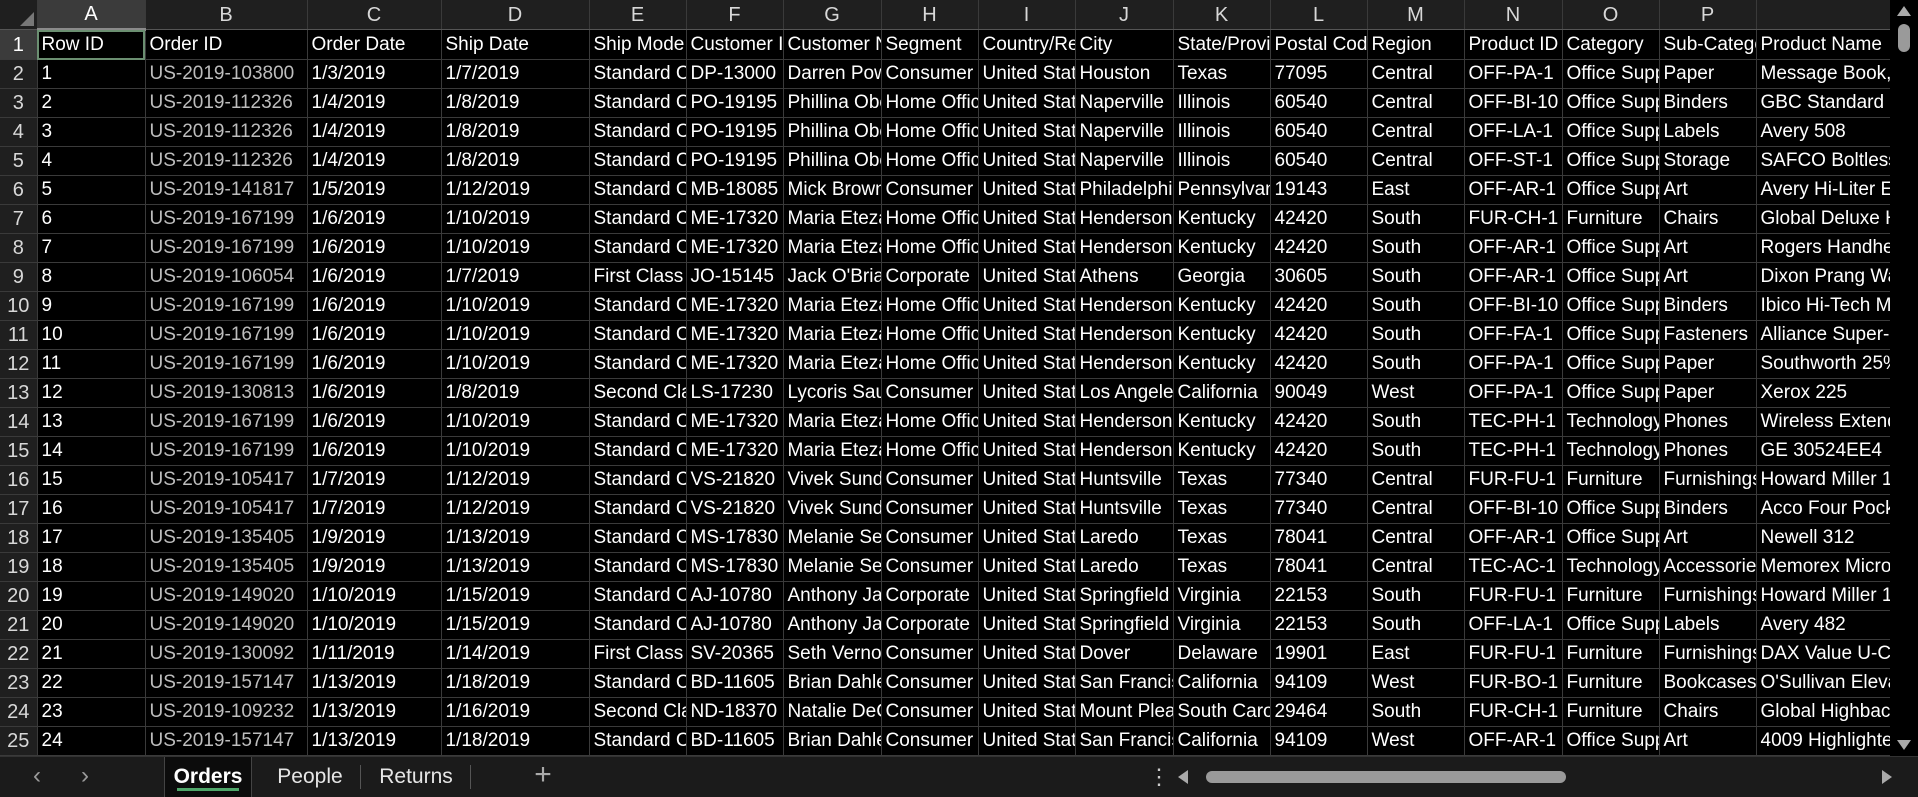  I want to click on grid-cell: 19901, so click(1319, 654).